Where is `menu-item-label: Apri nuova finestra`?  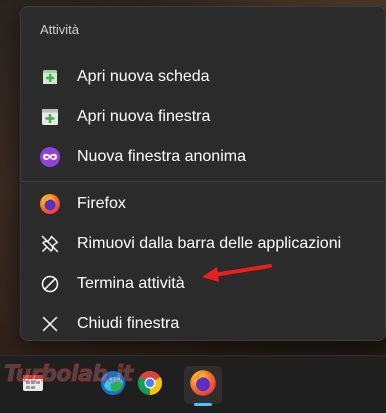
menu-item-label: Apri nuova finestra is located at coordinates (144, 116).